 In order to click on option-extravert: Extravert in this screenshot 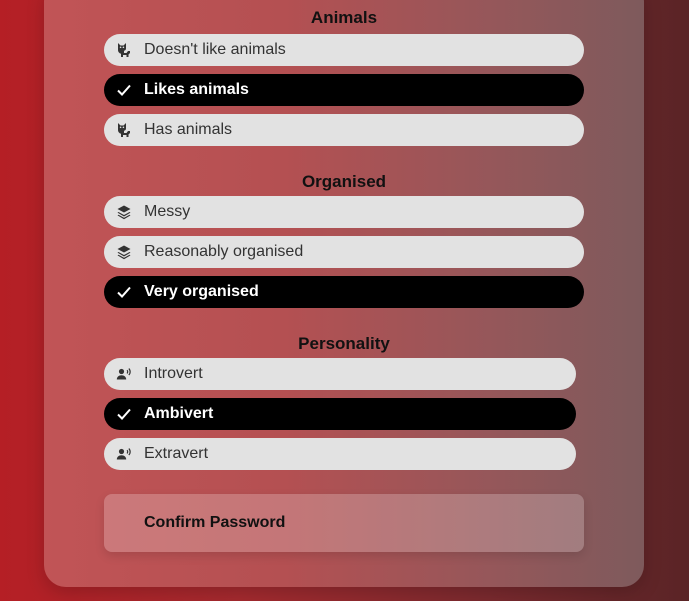, I will do `click(340, 454)`.